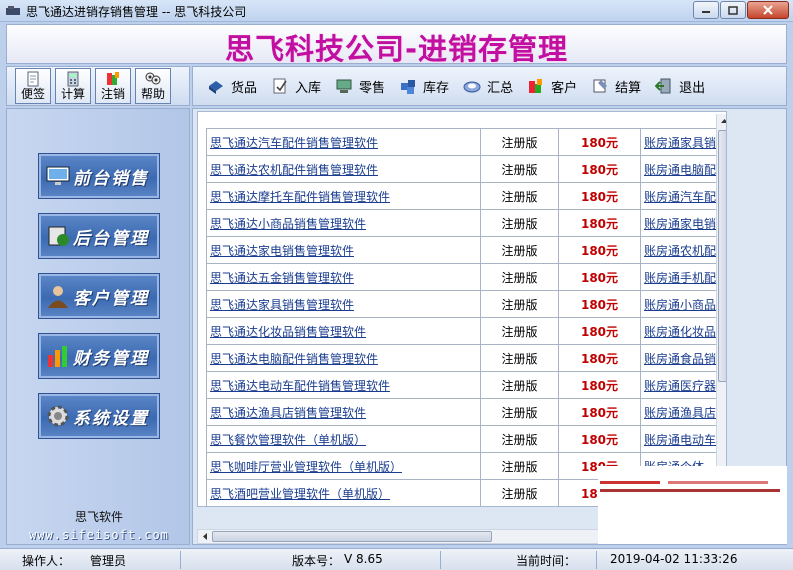  I want to click on product-name-link: 思飞通达小商品销售管理软件, so click(288, 224).